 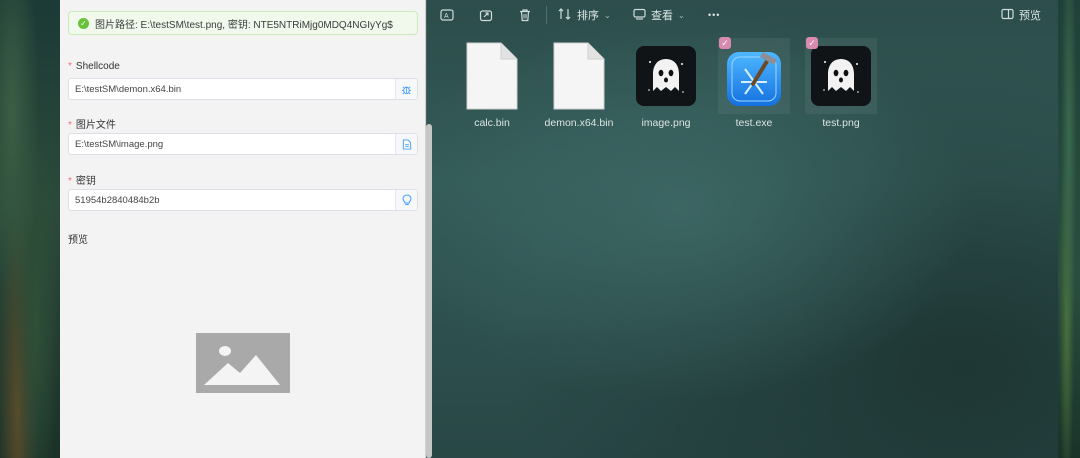 I want to click on file-item-calc-bin: calc.bin, so click(x=492, y=86).